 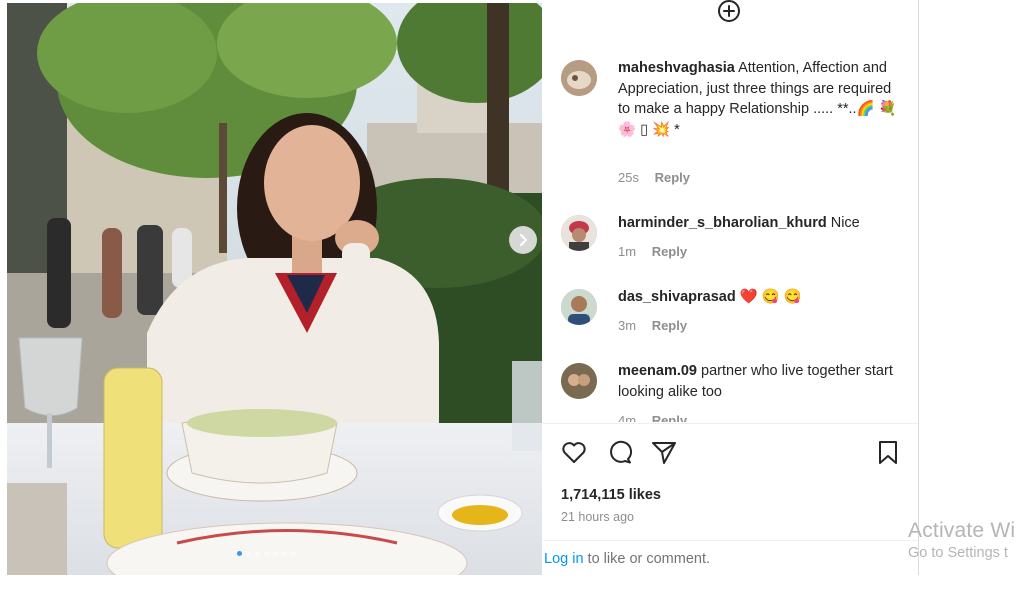 What do you see at coordinates (845, 223) in the screenshot?
I see `comment-body: Nice` at bounding box center [845, 223].